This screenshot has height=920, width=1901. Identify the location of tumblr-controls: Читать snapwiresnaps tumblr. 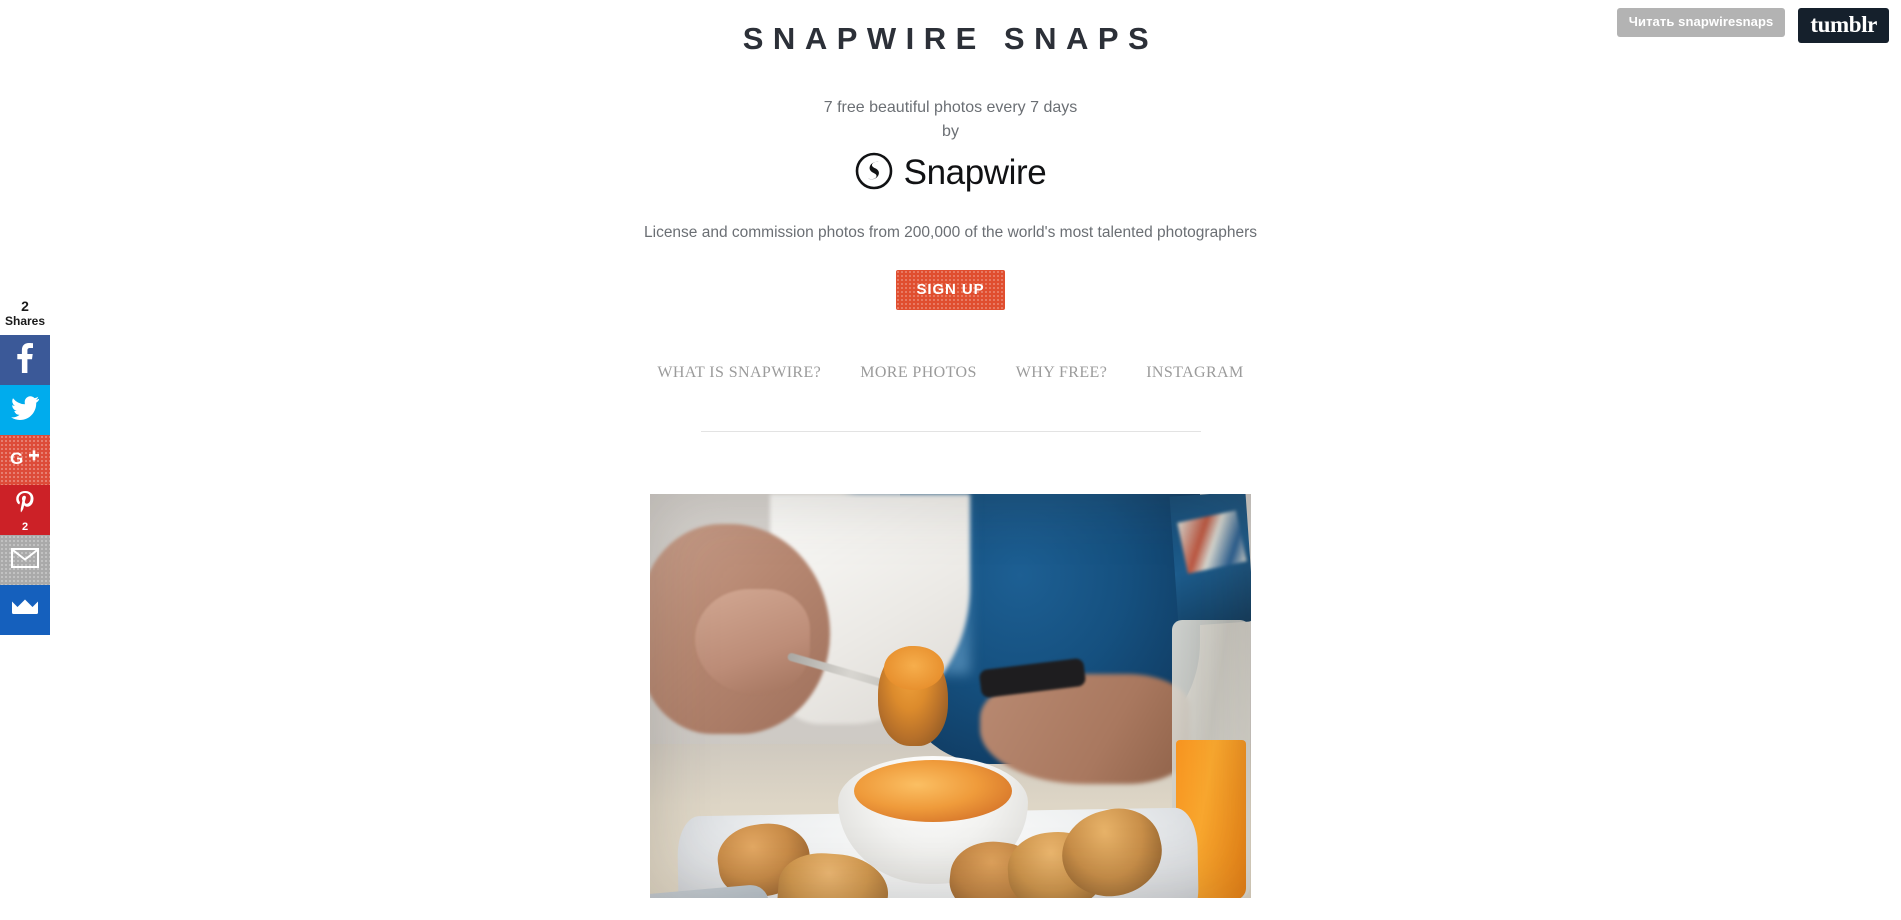
(1752, 25).